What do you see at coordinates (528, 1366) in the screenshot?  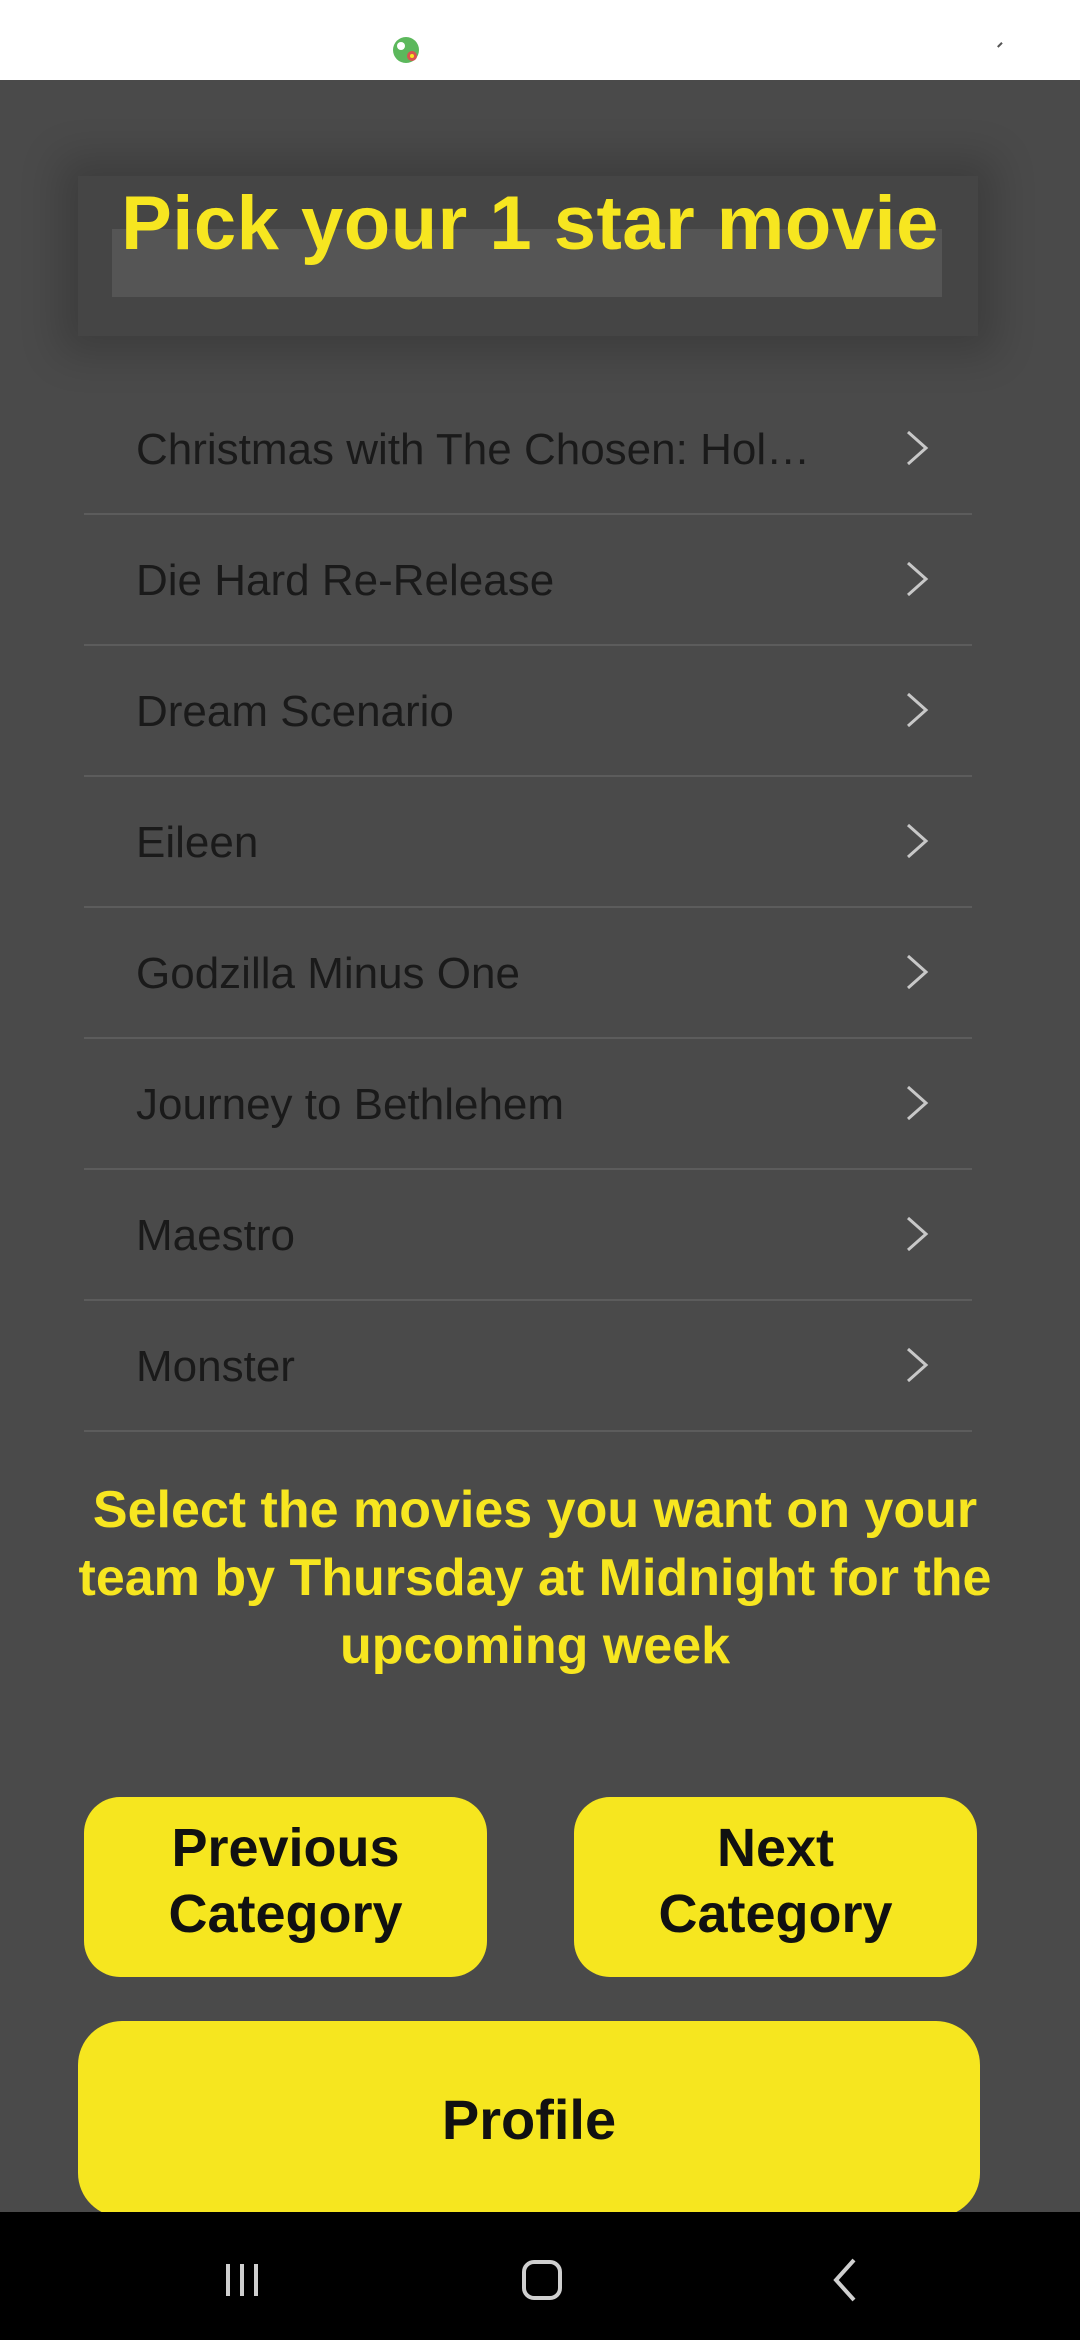 I see `movie-list-item: Monster` at bounding box center [528, 1366].